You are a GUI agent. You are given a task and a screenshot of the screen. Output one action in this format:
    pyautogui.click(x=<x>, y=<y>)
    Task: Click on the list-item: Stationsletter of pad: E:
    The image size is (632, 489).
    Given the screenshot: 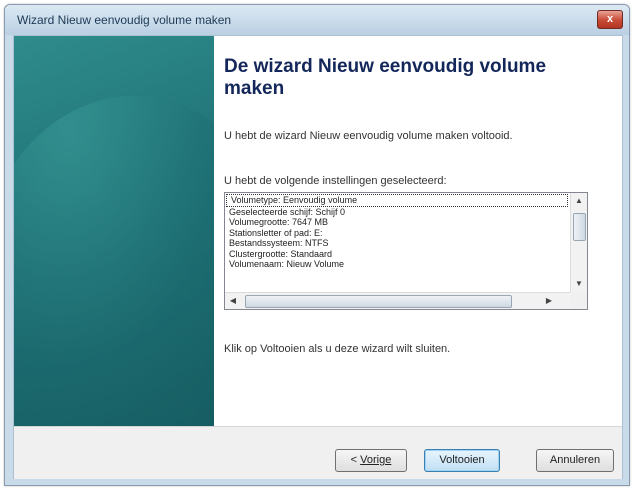 What is the action you would take?
    pyautogui.click(x=397, y=233)
    